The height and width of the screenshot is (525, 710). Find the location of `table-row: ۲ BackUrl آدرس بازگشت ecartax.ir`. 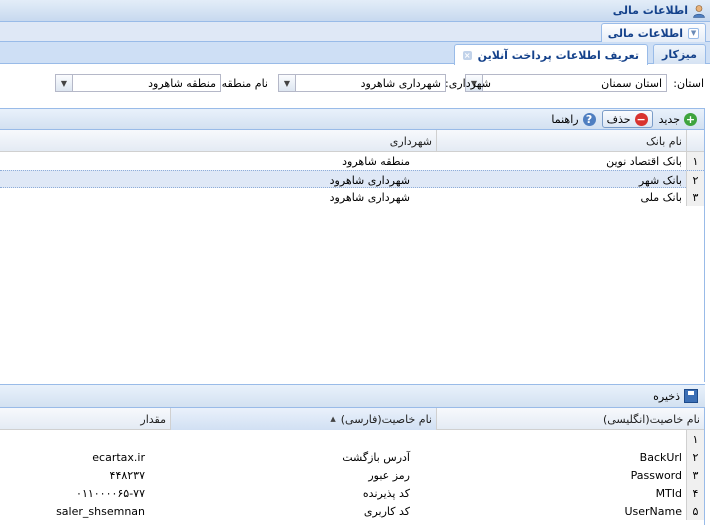

table-row: ۲ BackUrl آدرس بازگشت ecartax.ir is located at coordinates (352, 457).